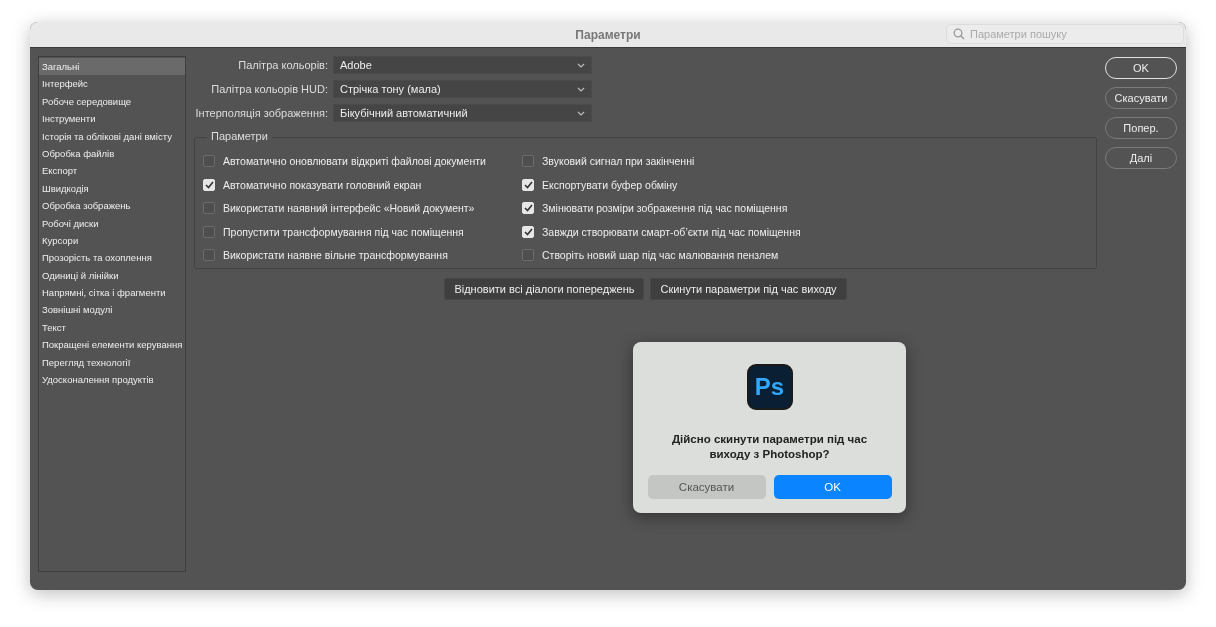 The image size is (1216, 627). Describe the element at coordinates (112, 153) in the screenshot. I see `sidebar-item: Обробка файлів` at that location.